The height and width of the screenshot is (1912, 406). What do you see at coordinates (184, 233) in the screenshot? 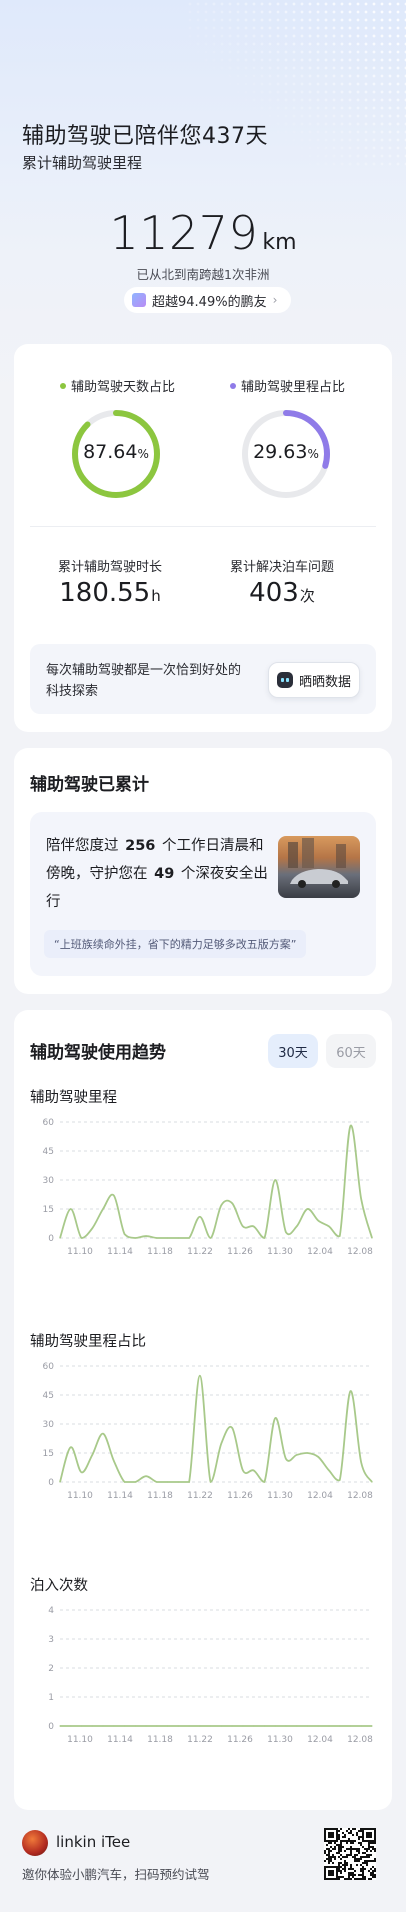
I see `distance-value: 11279` at bounding box center [184, 233].